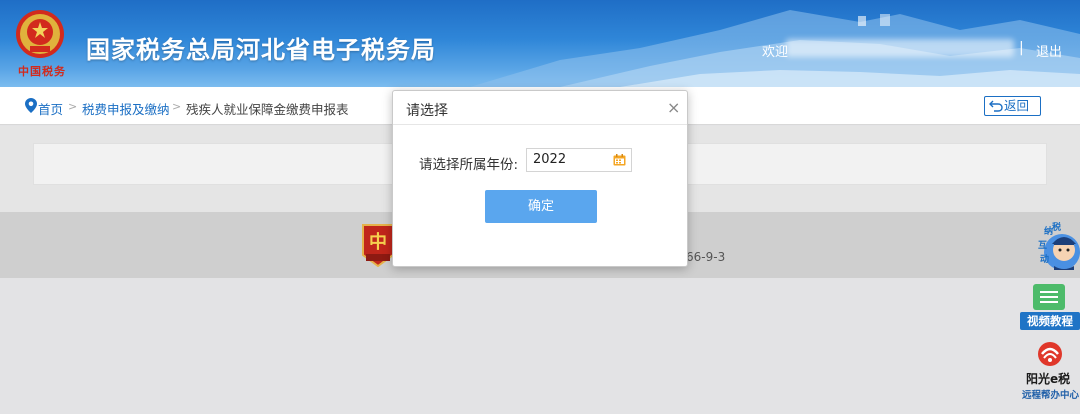 The height and width of the screenshot is (414, 1080). What do you see at coordinates (1056, 227) in the screenshot?
I see `svg-text: 税` at bounding box center [1056, 227].